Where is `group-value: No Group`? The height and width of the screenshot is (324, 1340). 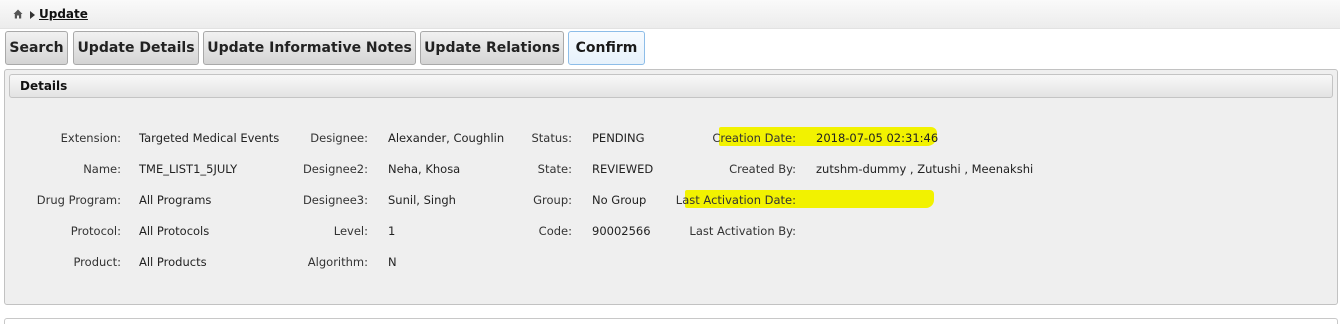
group-value: No Group is located at coordinates (619, 200).